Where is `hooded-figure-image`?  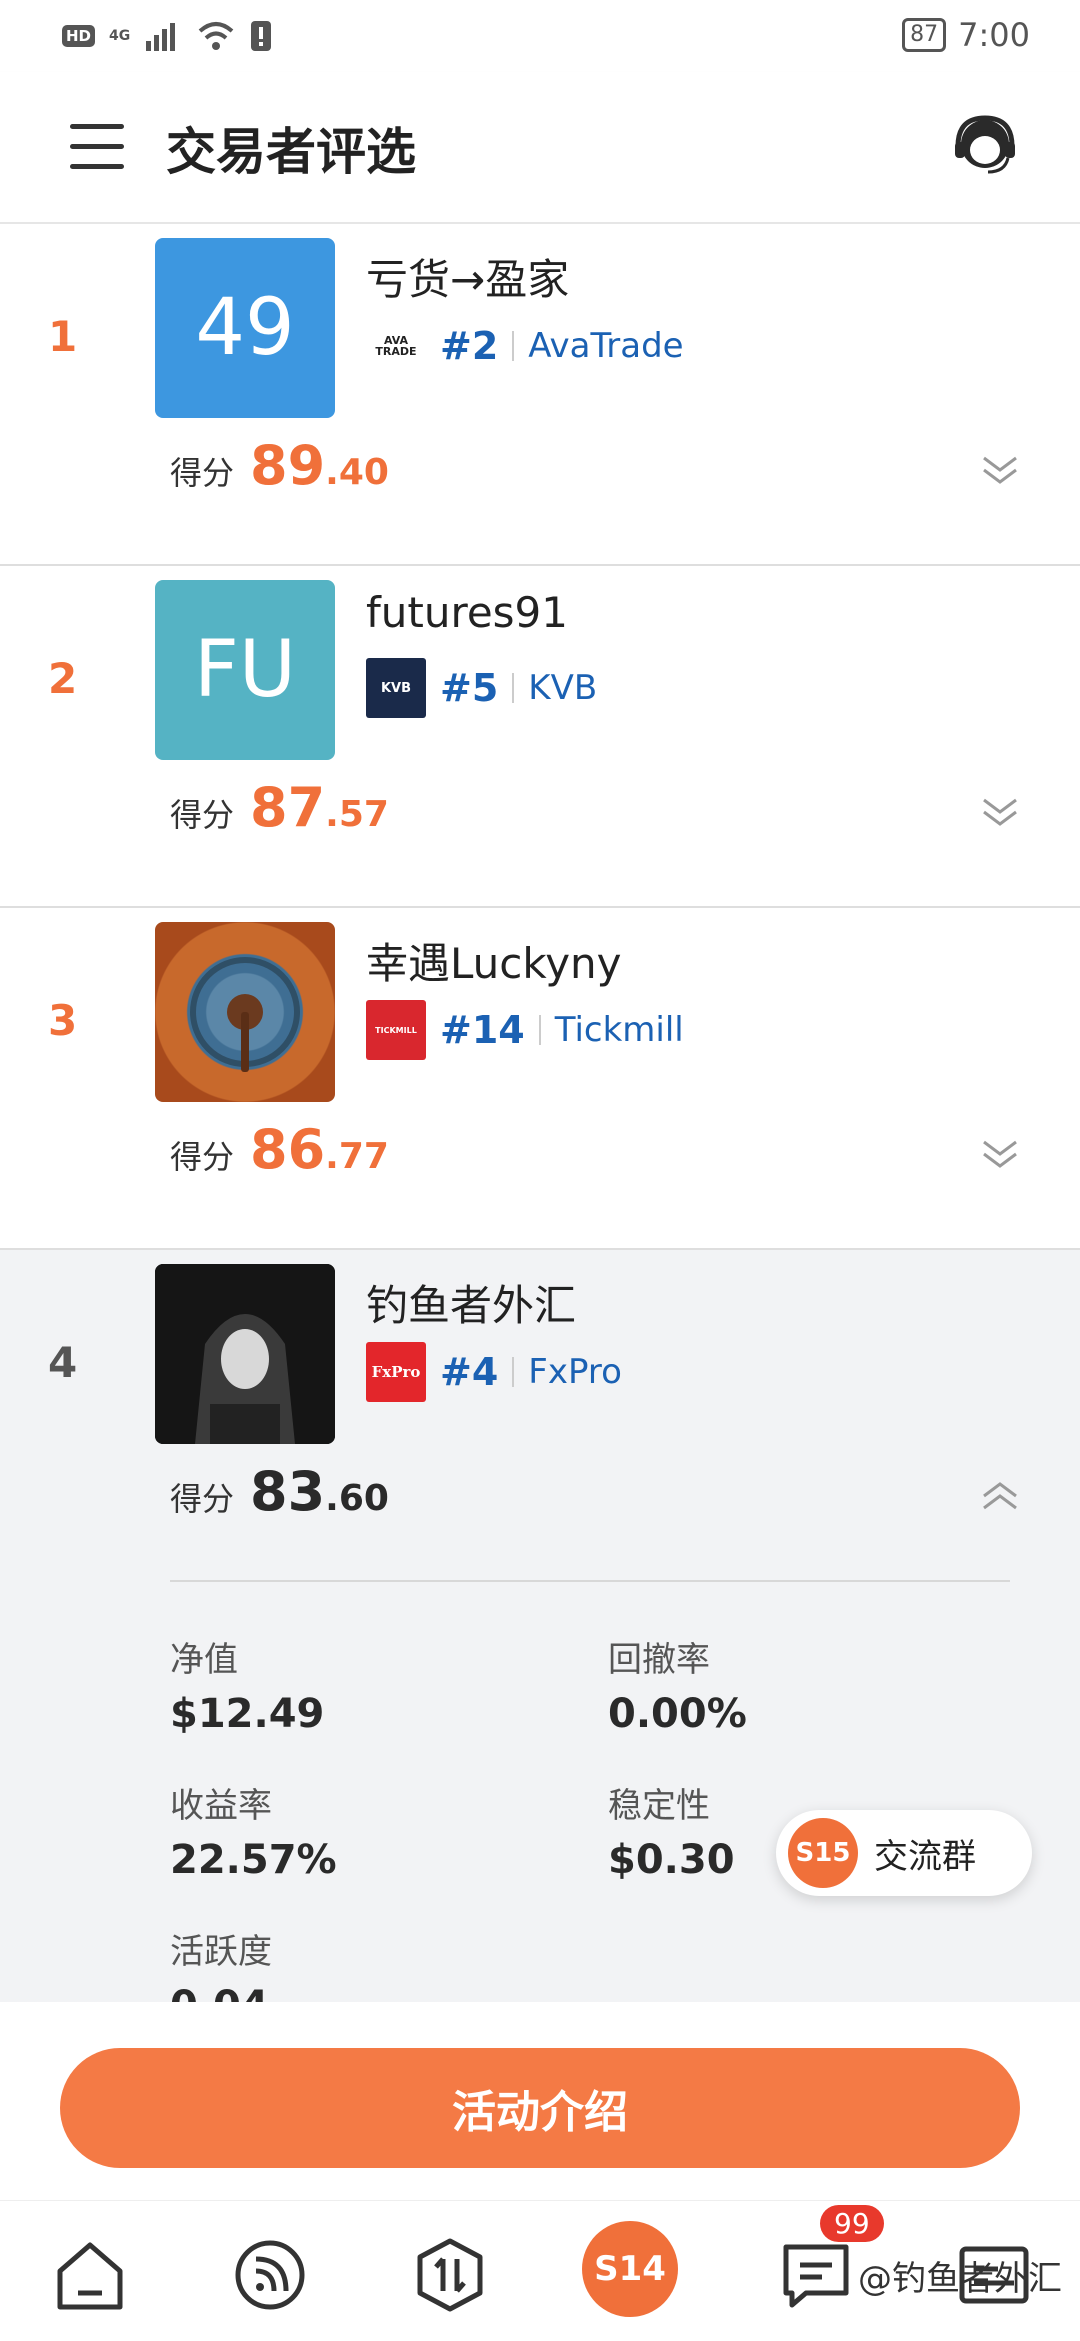
hooded-figure-image is located at coordinates (245, 1354).